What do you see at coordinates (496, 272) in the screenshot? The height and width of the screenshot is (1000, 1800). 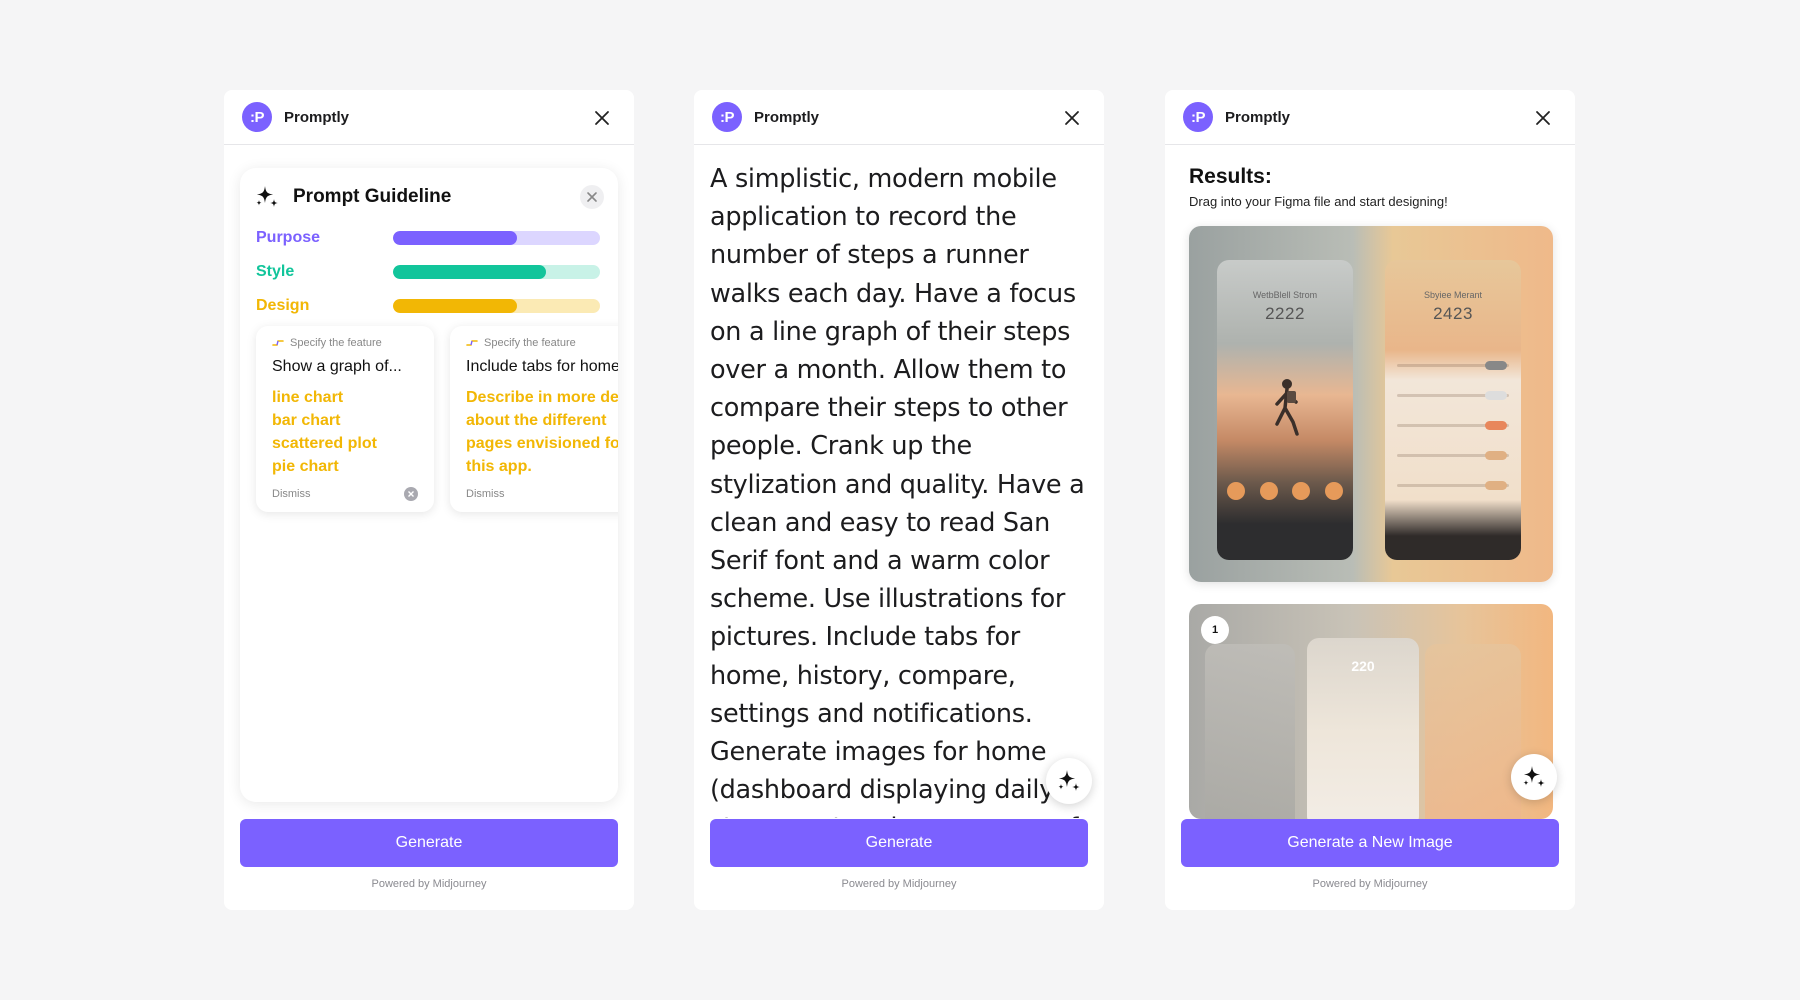 I see `style-progress-bar` at bounding box center [496, 272].